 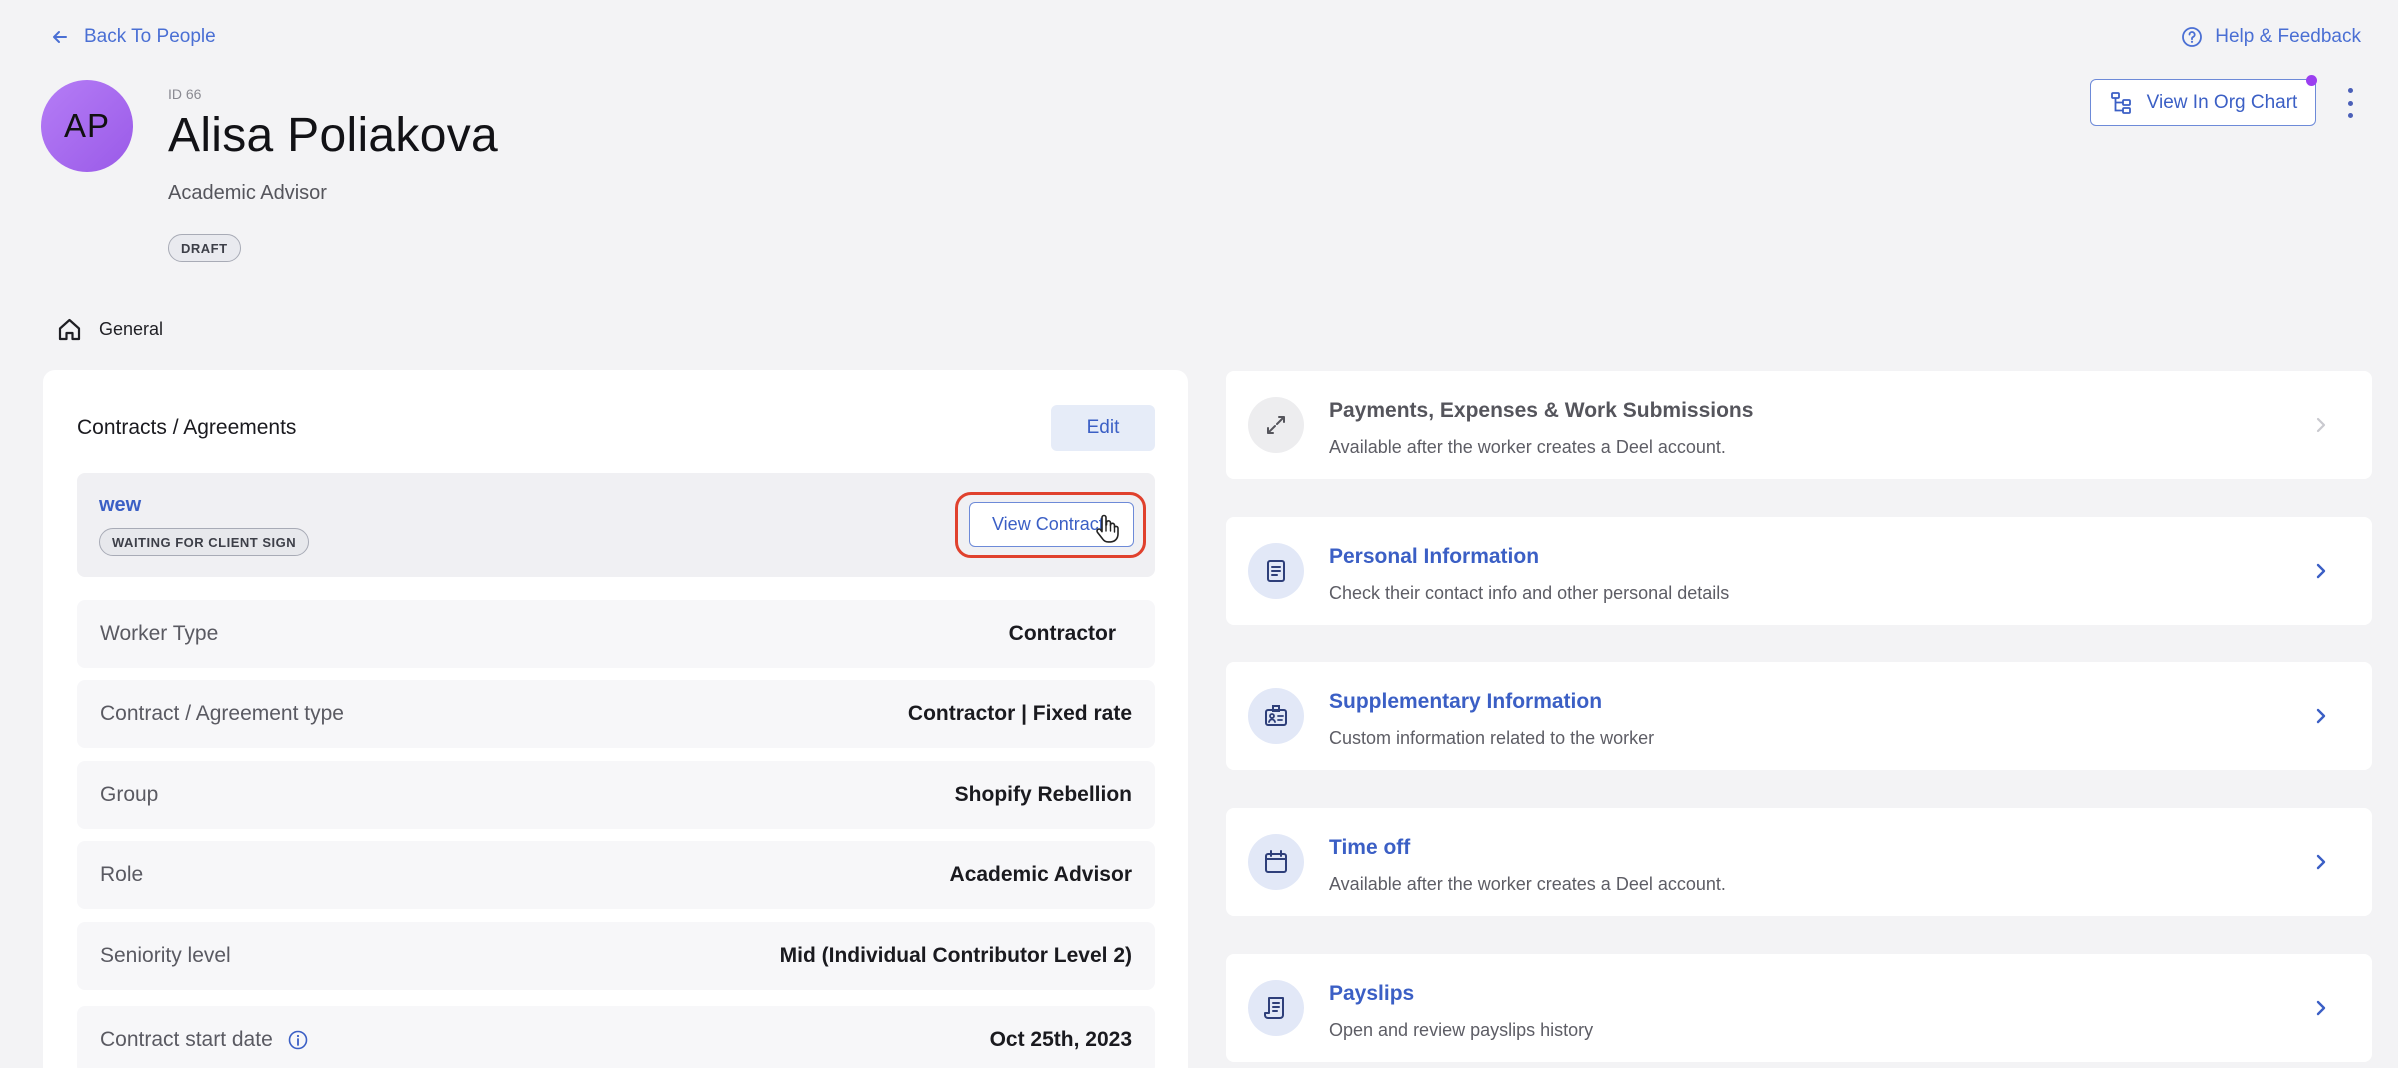 What do you see at coordinates (333, 135) in the screenshot?
I see `person-name: Alisa Poliakova` at bounding box center [333, 135].